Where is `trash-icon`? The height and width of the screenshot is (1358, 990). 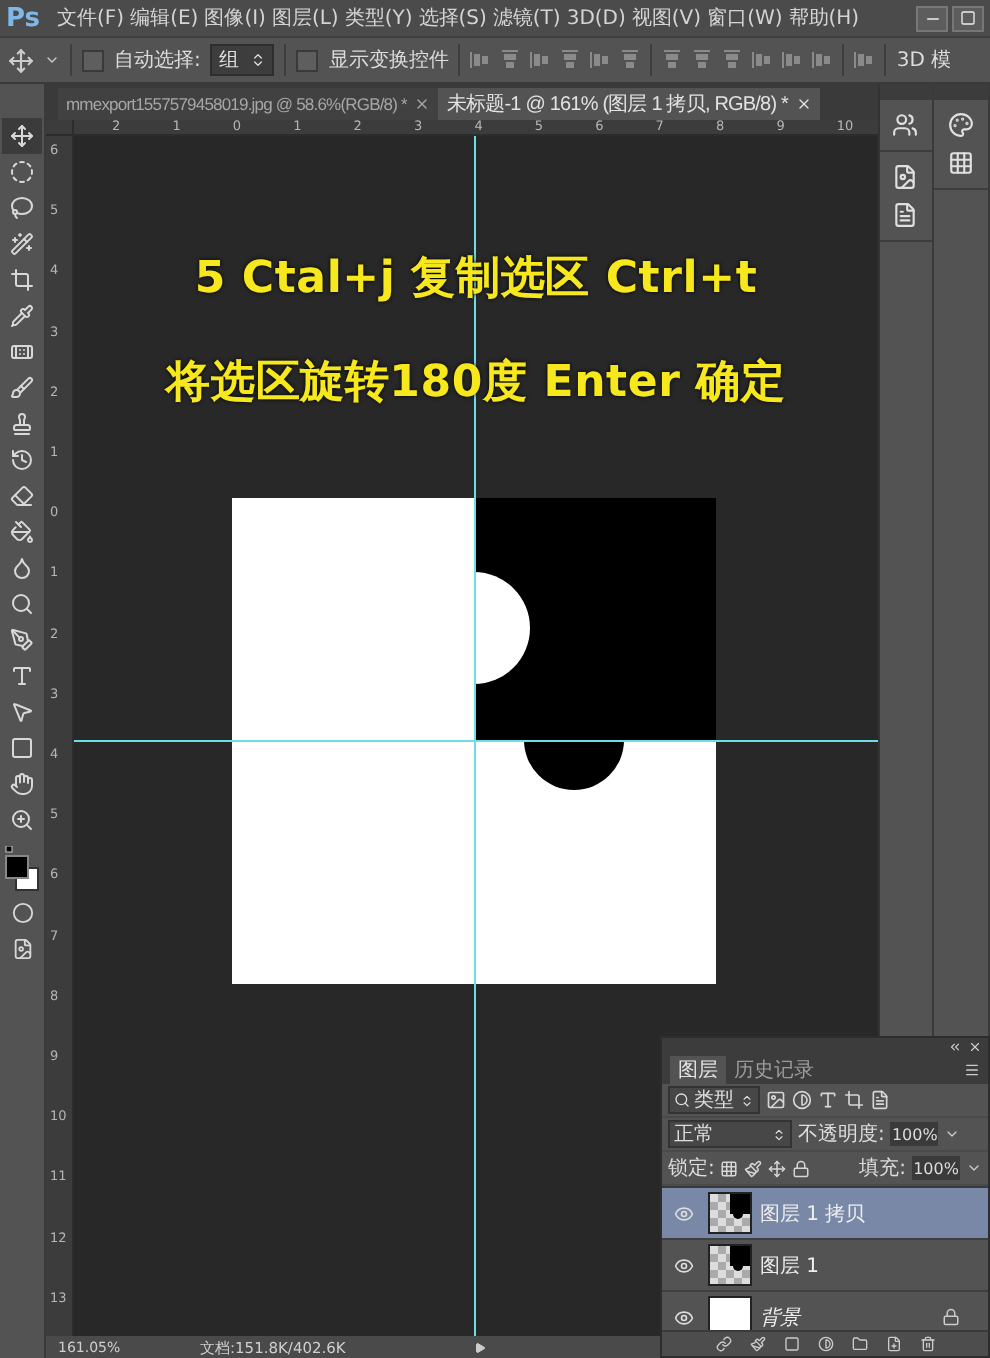
trash-icon is located at coordinates (927, 1344).